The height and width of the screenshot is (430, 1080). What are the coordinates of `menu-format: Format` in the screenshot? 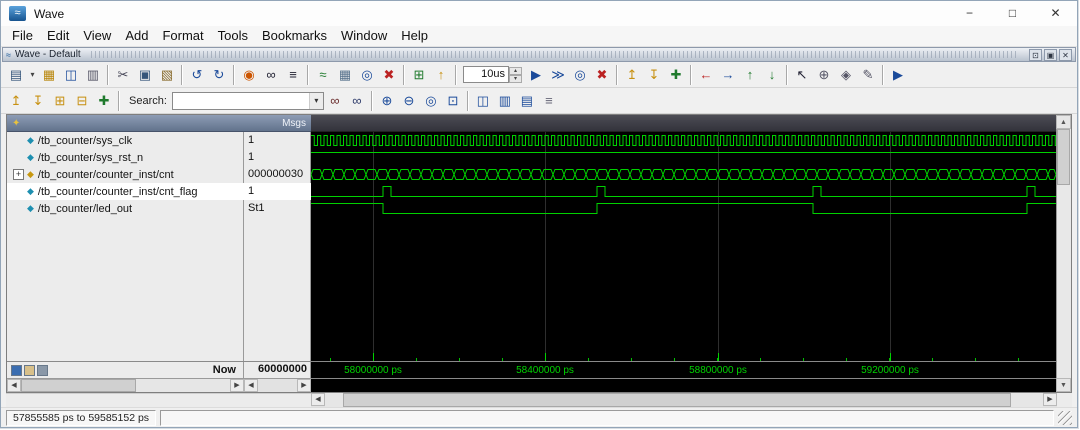 It's located at (182, 36).